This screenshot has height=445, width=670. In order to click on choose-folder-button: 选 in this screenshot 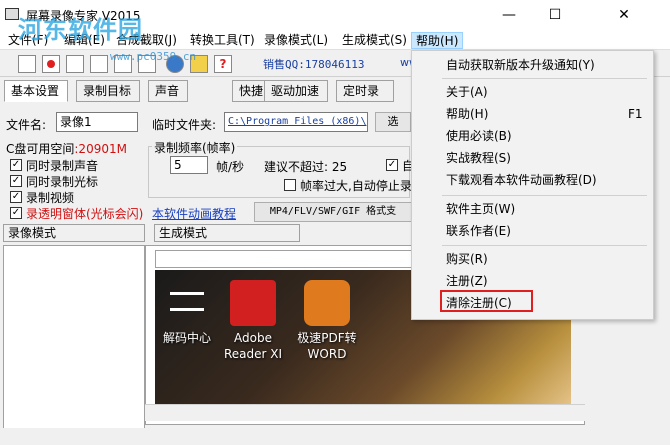, I will do `click(393, 122)`.